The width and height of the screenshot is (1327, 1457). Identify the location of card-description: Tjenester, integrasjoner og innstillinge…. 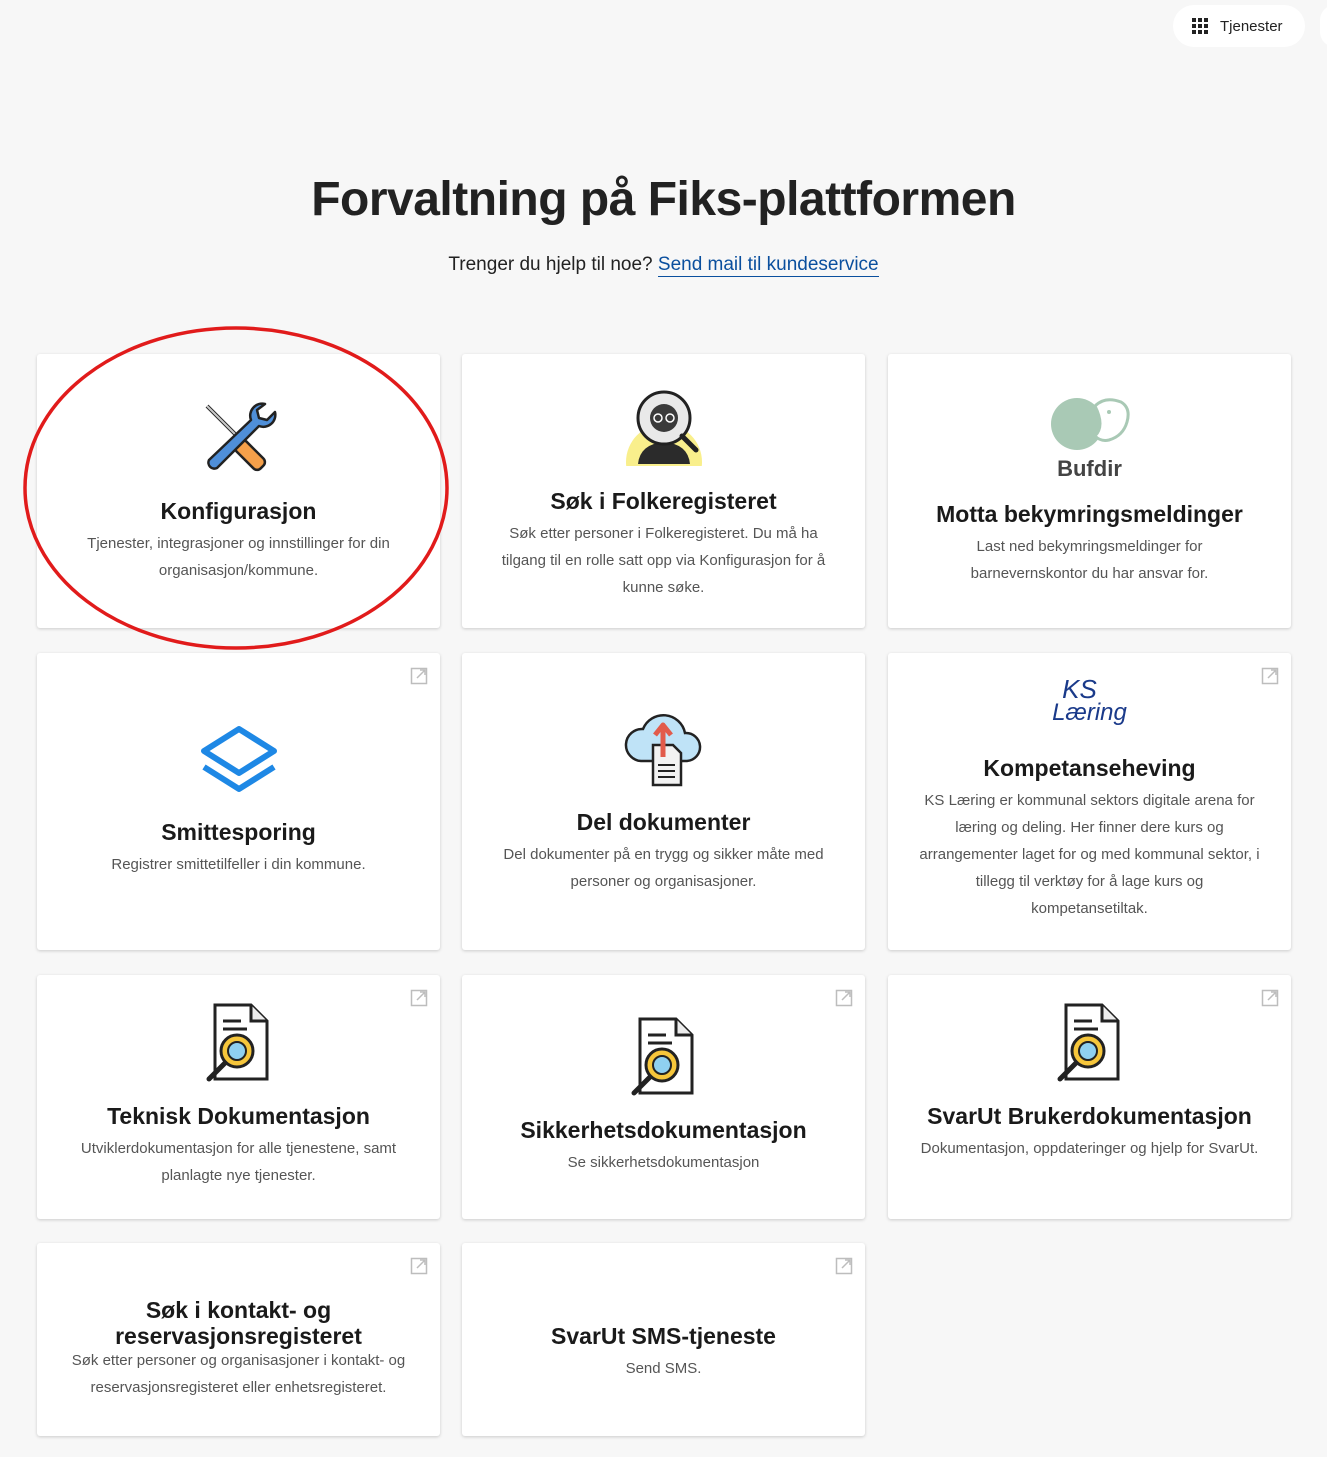
(238, 557).